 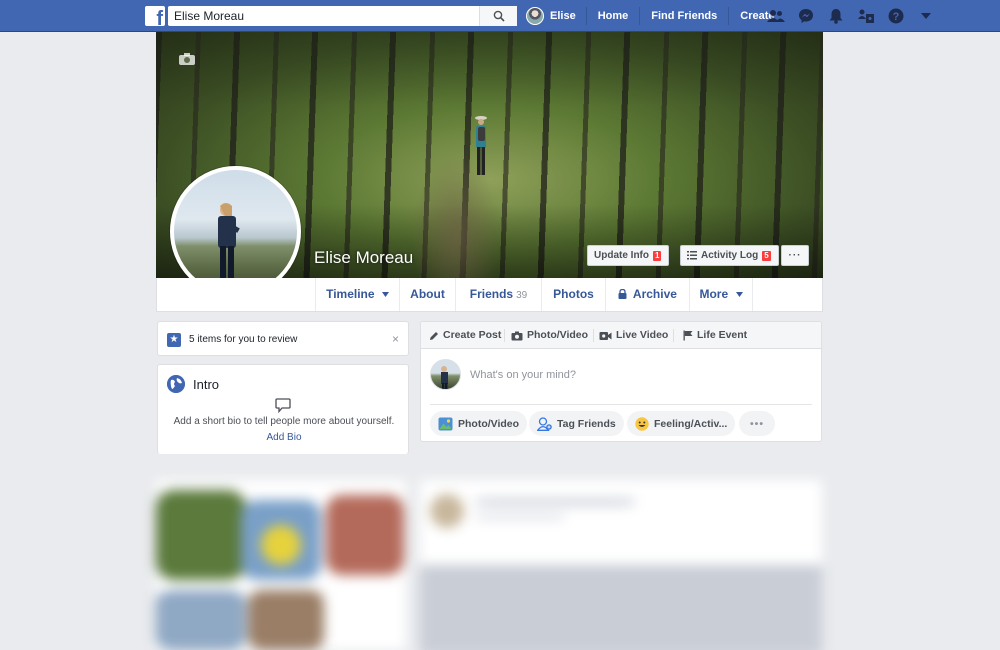 I want to click on top-nav-bar: f Elise Home Find Friends Create ?, so click(x=500, y=16).